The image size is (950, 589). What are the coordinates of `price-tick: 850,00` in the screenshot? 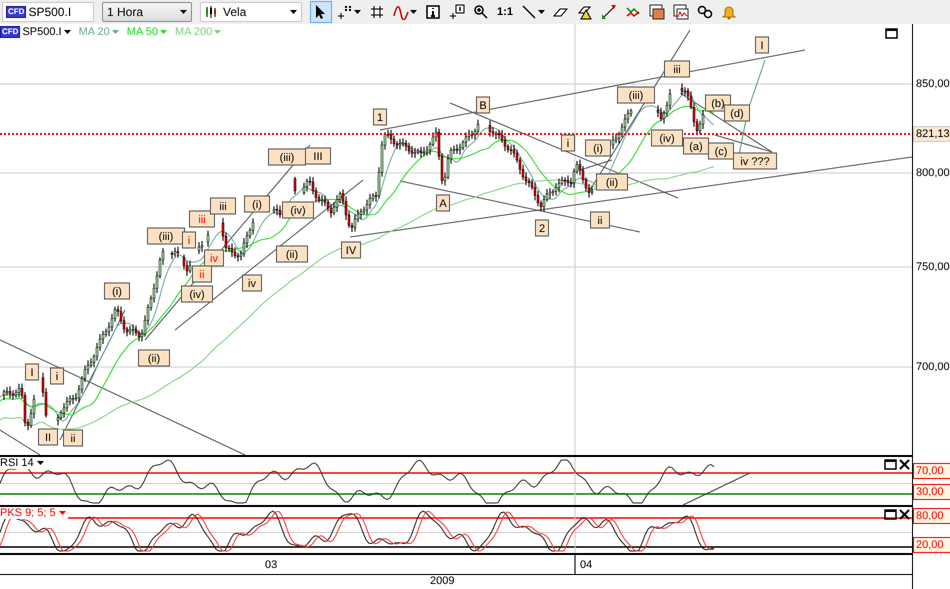 It's located at (933, 84).